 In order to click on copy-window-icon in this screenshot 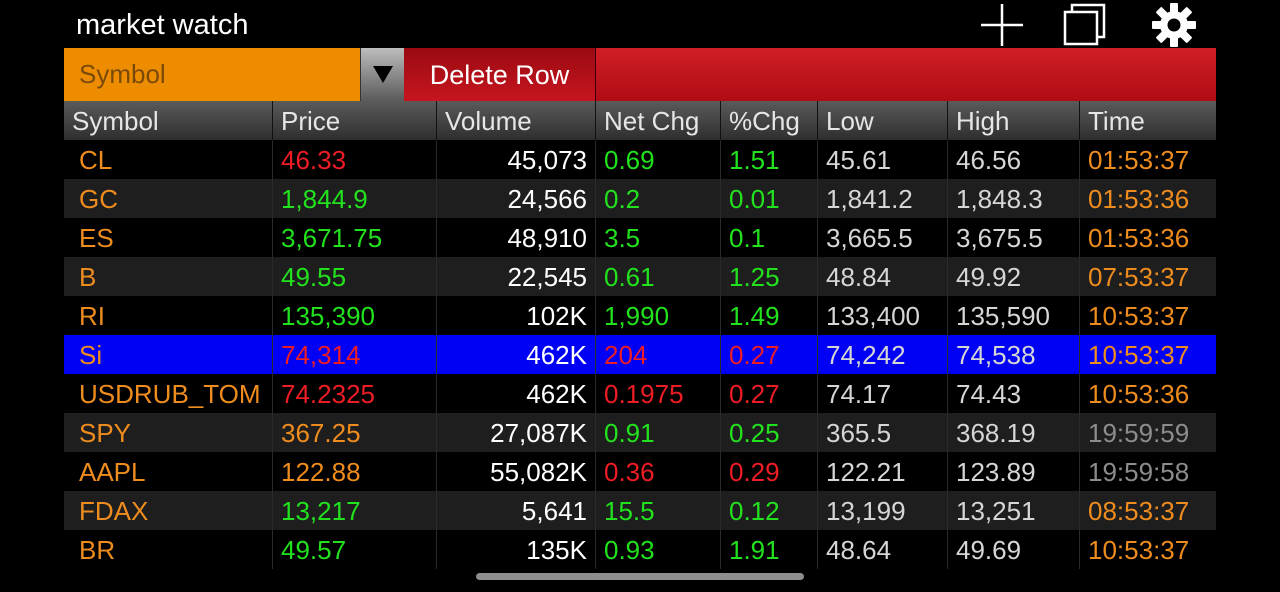, I will do `click(1085, 25)`.